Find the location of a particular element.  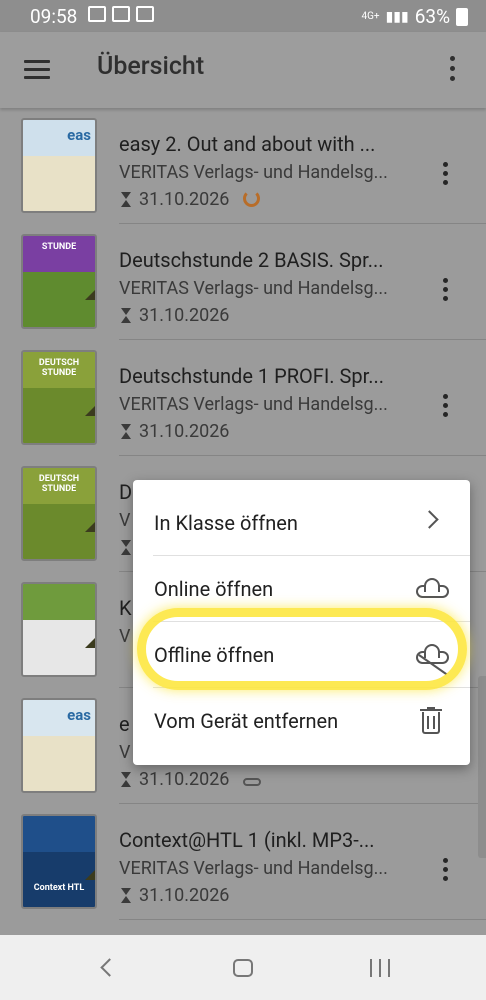

cover-word: Context HTL is located at coordinates (59, 888).